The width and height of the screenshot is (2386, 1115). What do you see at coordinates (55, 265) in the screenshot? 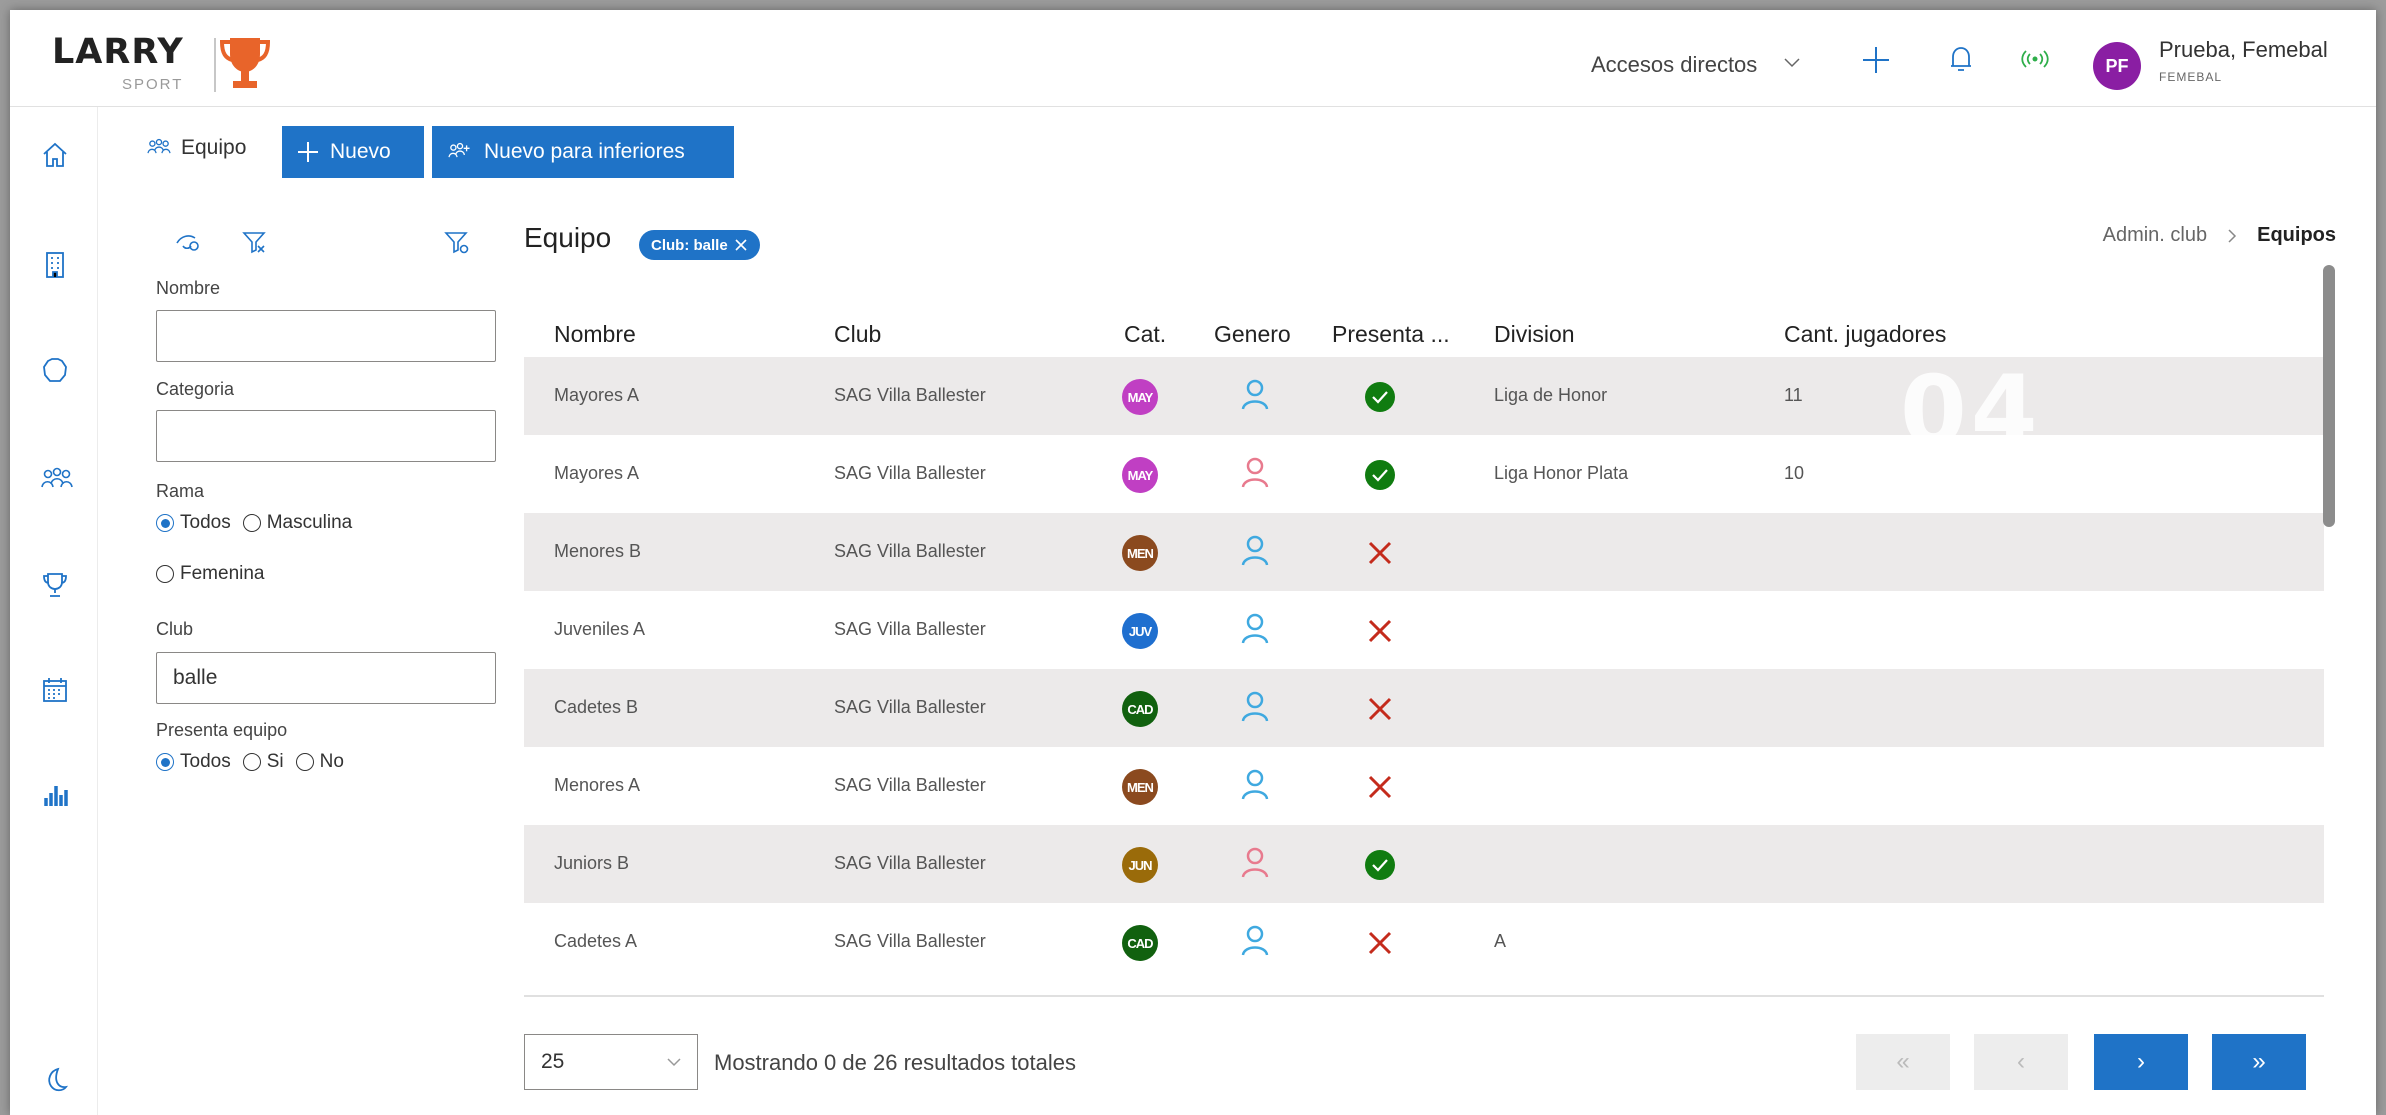
I see `building-icon` at bounding box center [55, 265].